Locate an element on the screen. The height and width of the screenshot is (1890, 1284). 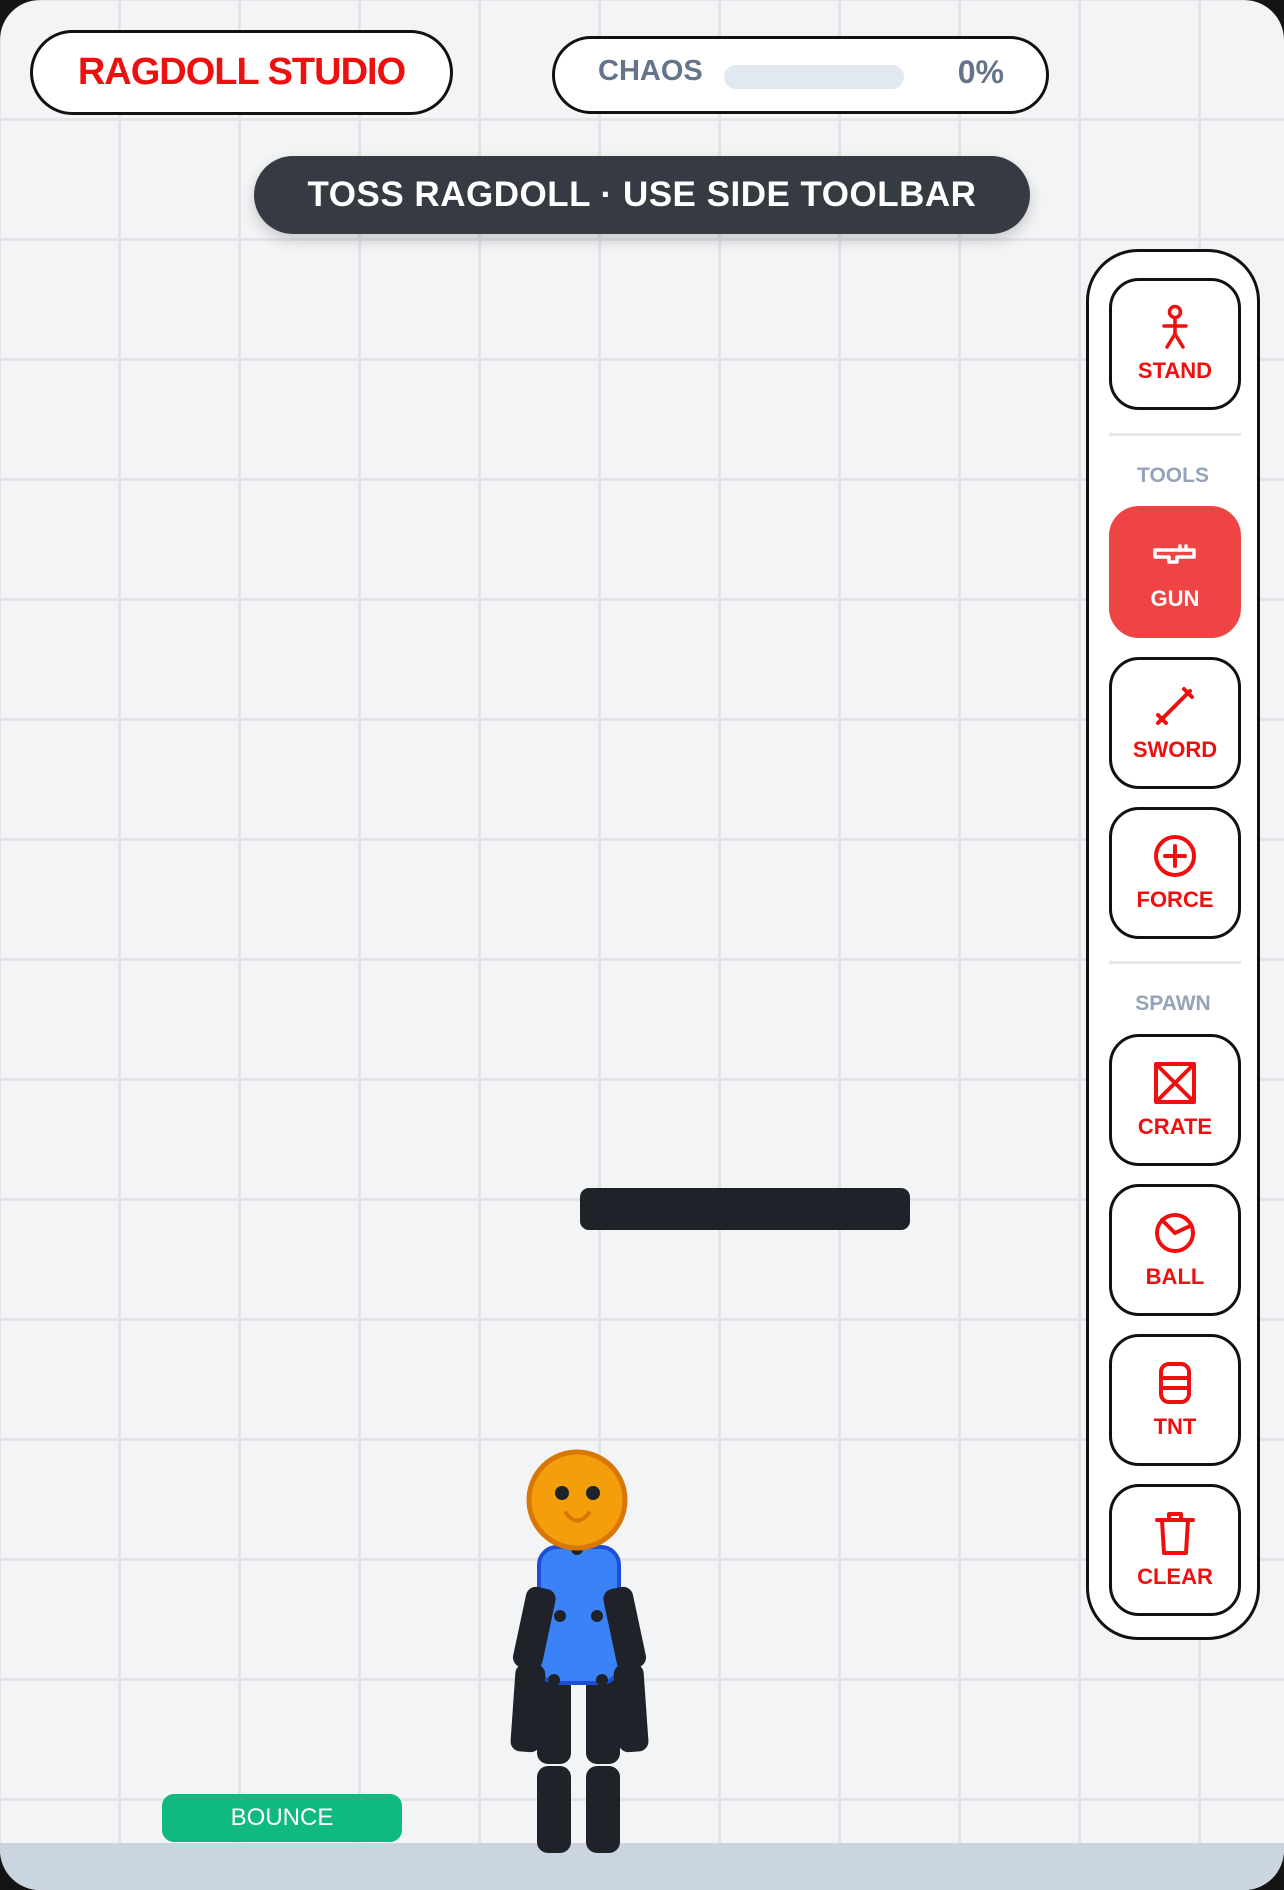
platform is located at coordinates (745, 1209).